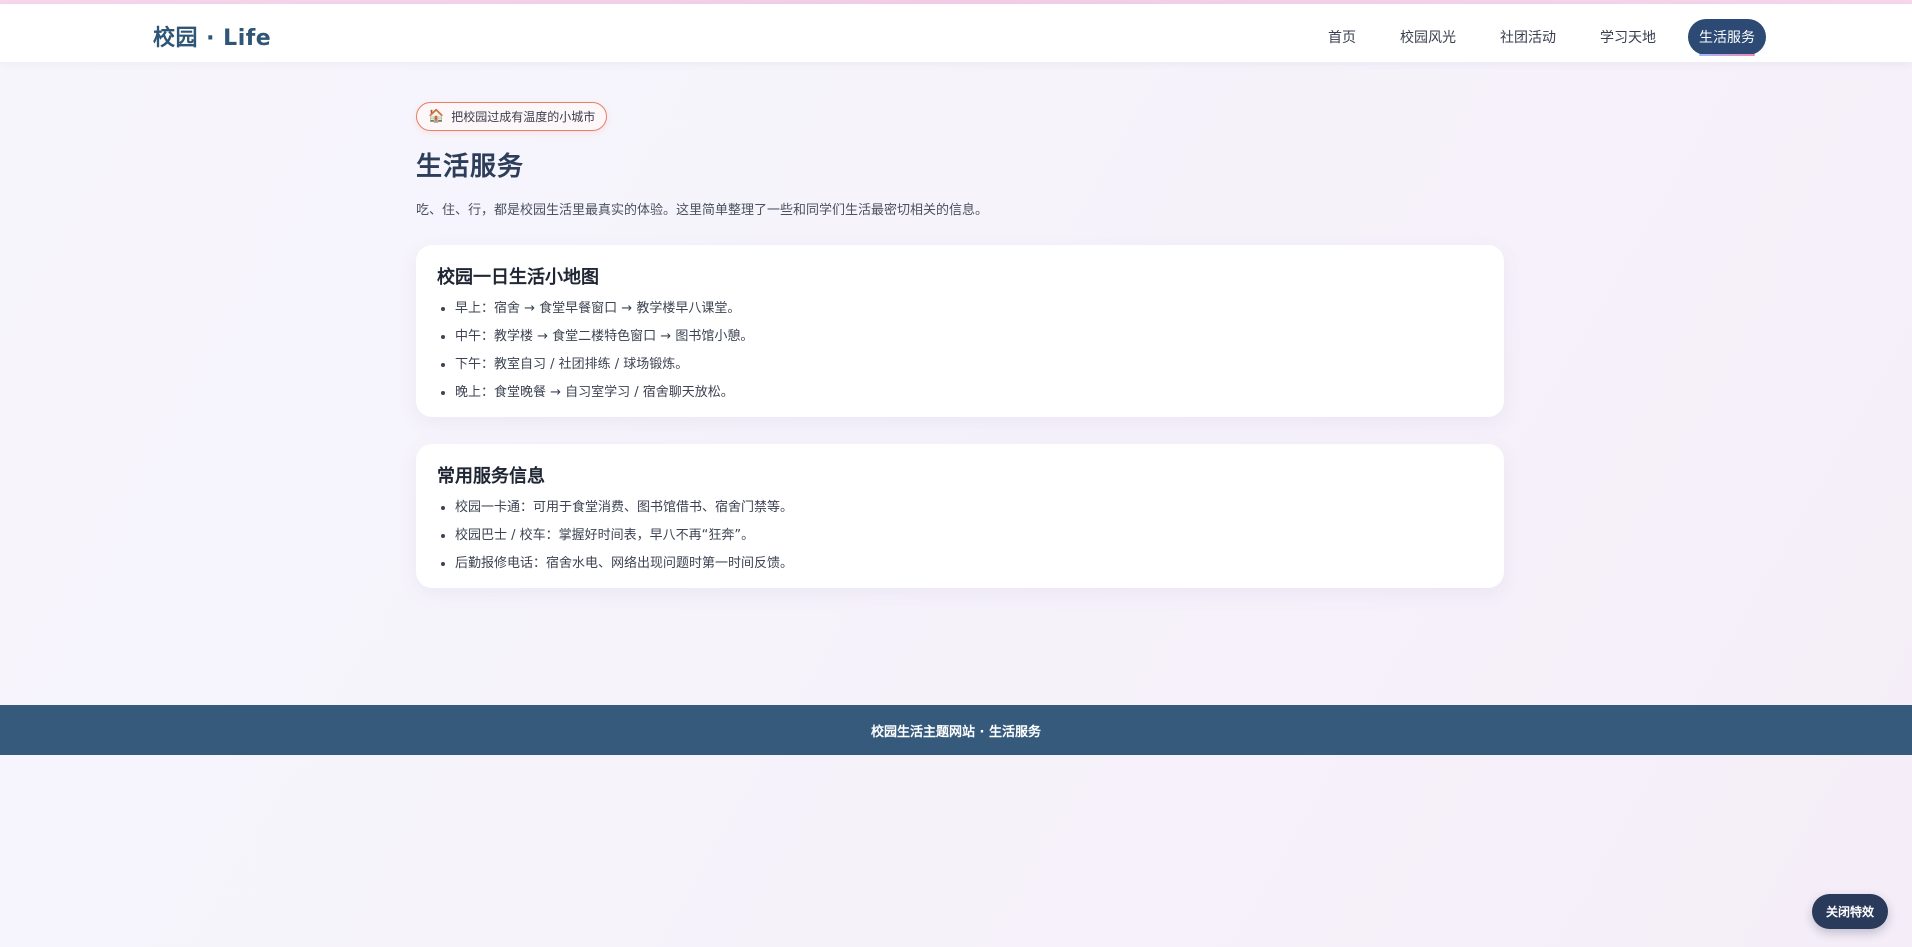 The height and width of the screenshot is (947, 1912). I want to click on page-title: 生活服务, so click(470, 167).